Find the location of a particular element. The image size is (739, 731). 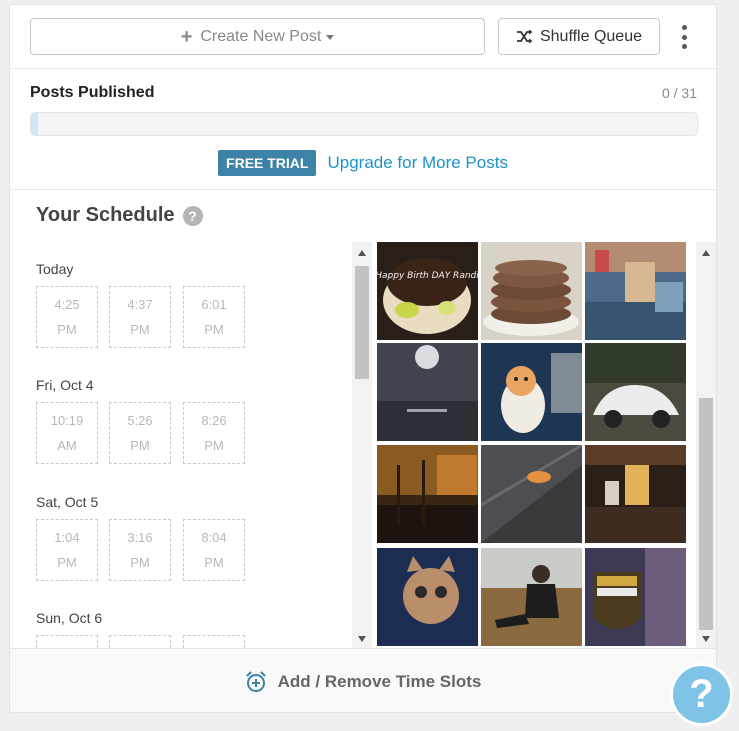

photo-person-sitting is located at coordinates (531, 597).